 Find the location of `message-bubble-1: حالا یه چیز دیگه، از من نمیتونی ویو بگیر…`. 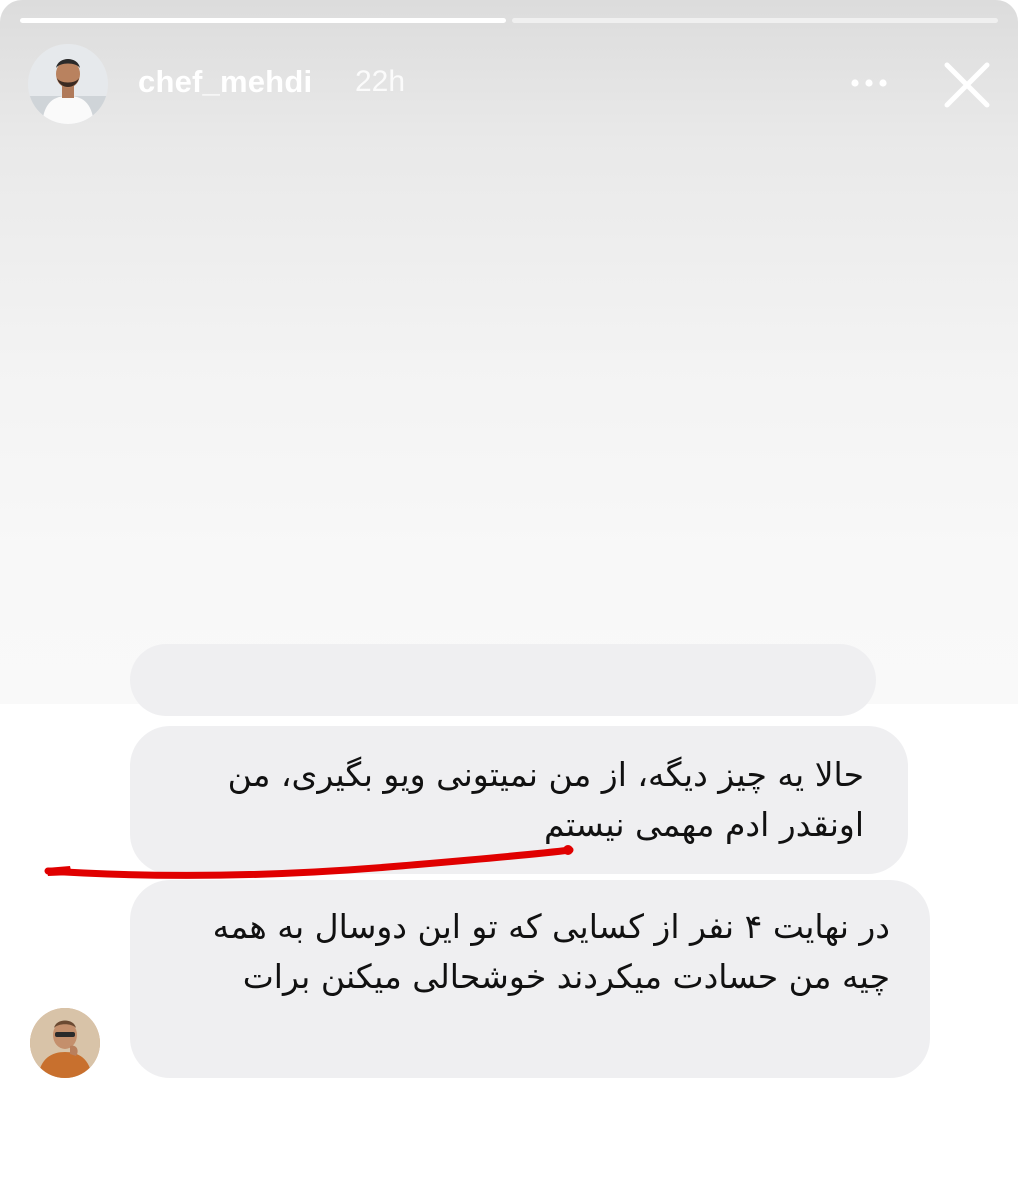

message-bubble-1: حالا یه چیز دیگه، از من نمیتونی ویو بگیر… is located at coordinates (519, 800).